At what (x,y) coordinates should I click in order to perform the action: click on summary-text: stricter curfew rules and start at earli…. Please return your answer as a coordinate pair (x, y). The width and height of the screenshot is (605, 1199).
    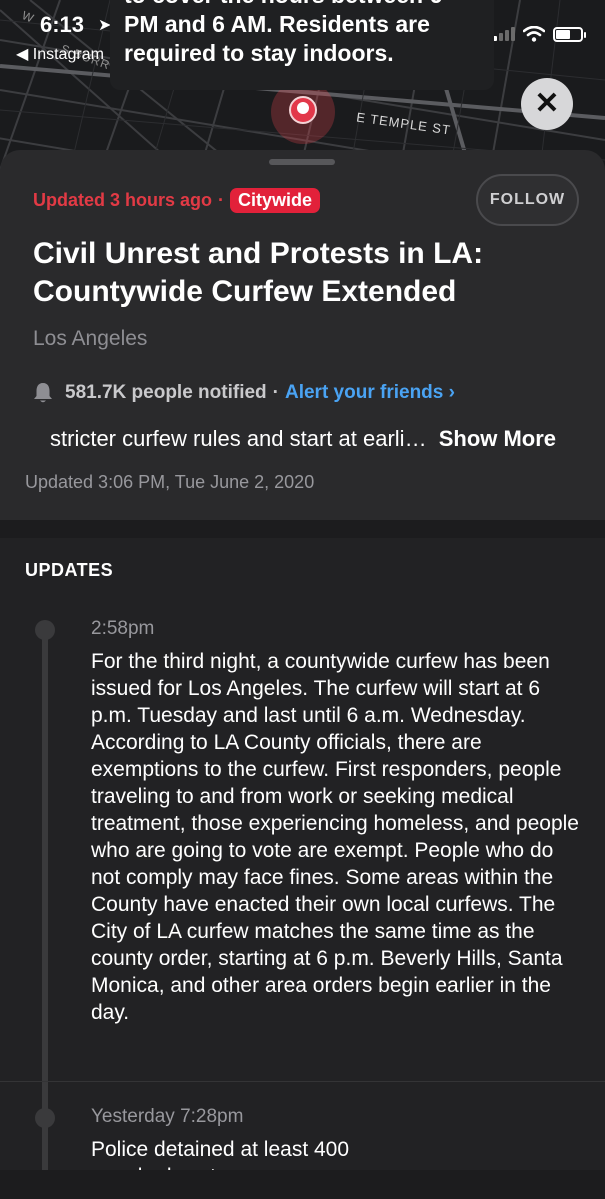
    Looking at the image, I should click on (238, 438).